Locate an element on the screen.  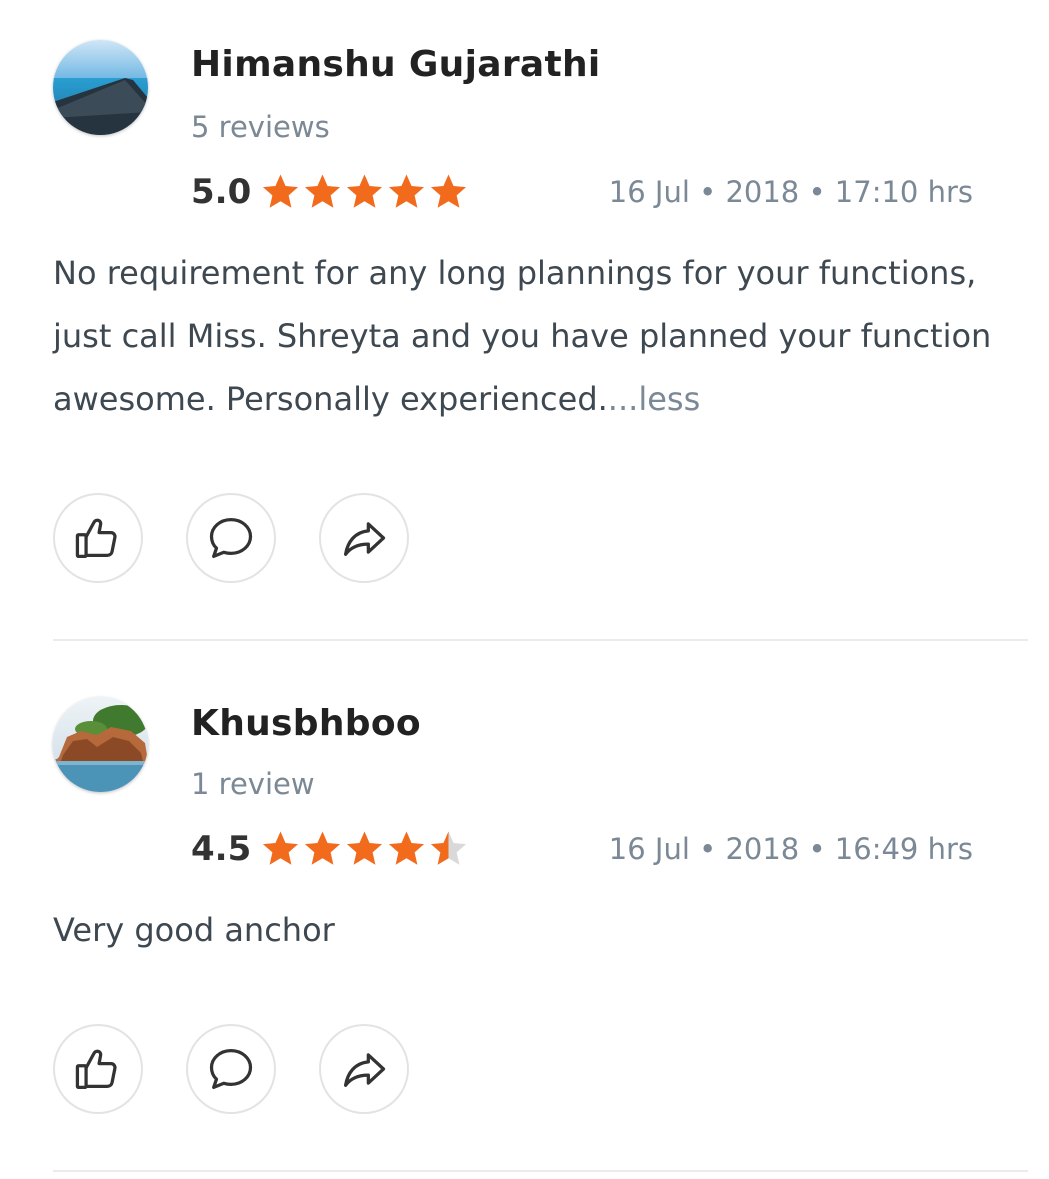
half-star-icon is located at coordinates (448, 848).